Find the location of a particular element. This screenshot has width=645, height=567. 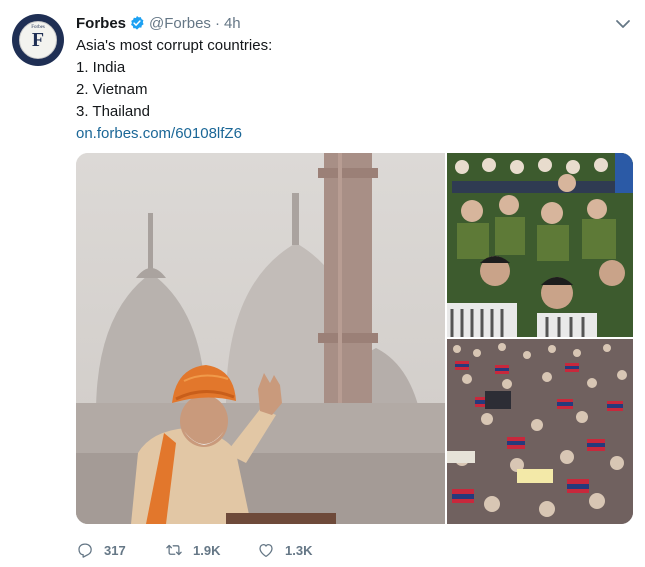

avatar: Forbes F is located at coordinates (38, 40).